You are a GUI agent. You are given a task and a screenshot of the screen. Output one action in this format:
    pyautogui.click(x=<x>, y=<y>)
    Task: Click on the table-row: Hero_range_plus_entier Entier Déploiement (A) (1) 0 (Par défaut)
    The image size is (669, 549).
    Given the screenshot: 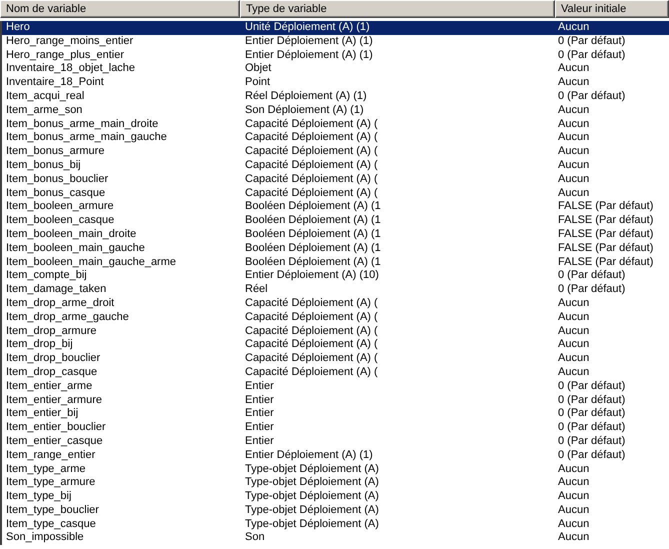 What is the action you would take?
    pyautogui.click(x=335, y=55)
    